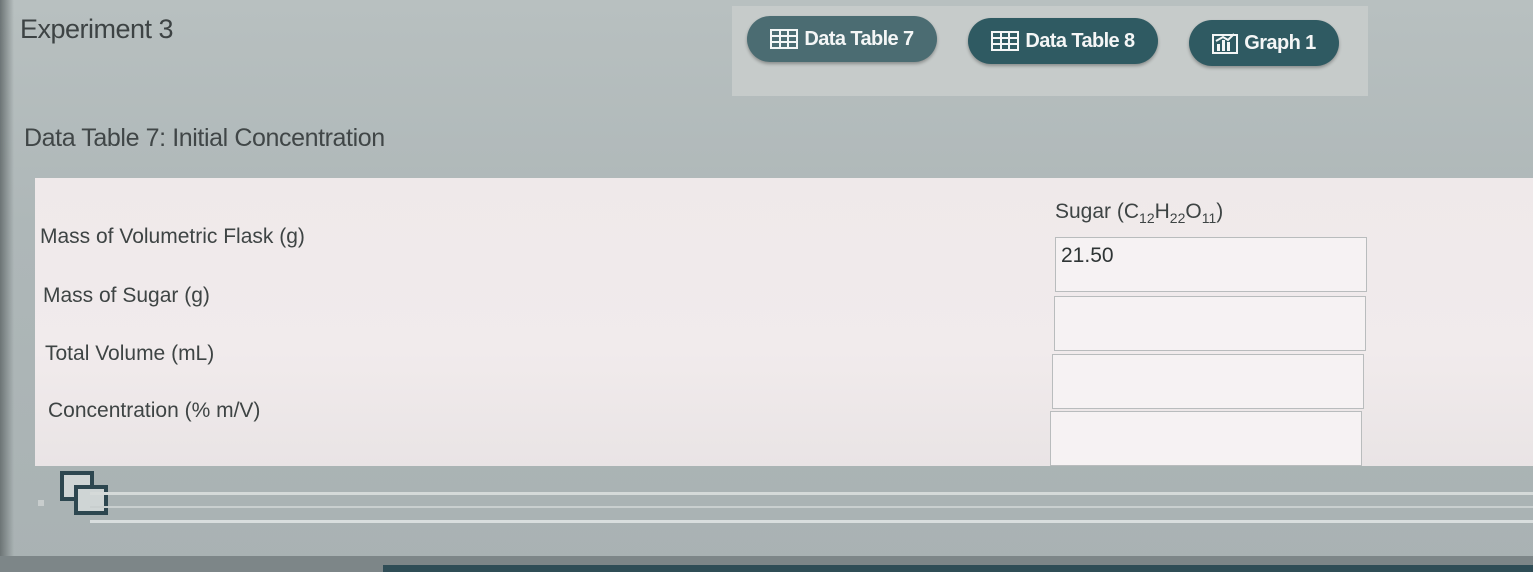 The width and height of the screenshot is (1533, 572). What do you see at coordinates (1139, 213) in the screenshot?
I see `column-header-sugar: Sugar (C12H22O11)` at bounding box center [1139, 213].